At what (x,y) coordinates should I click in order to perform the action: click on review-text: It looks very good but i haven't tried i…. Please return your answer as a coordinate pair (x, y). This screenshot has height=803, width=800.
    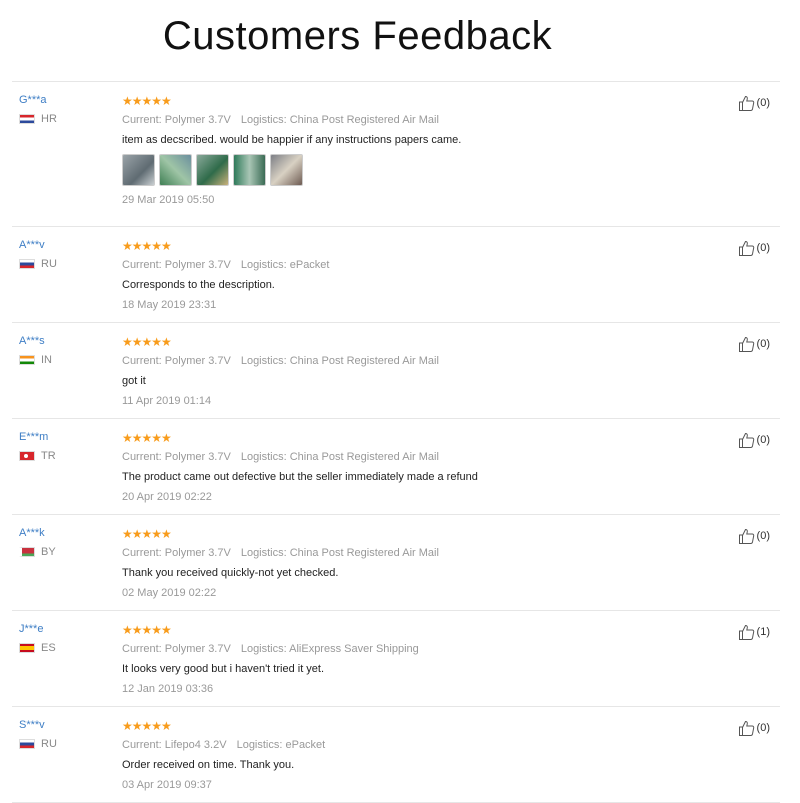
    Looking at the image, I should click on (223, 669).